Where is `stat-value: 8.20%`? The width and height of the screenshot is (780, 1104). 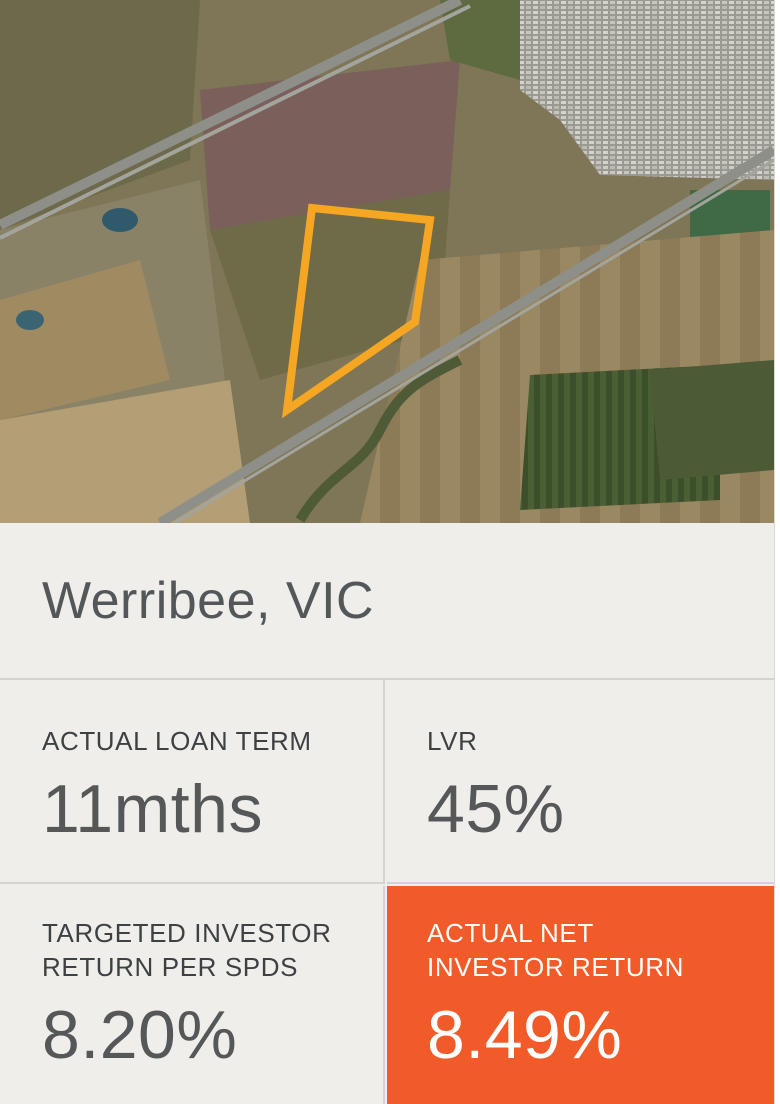 stat-value: 8.20% is located at coordinates (140, 1035).